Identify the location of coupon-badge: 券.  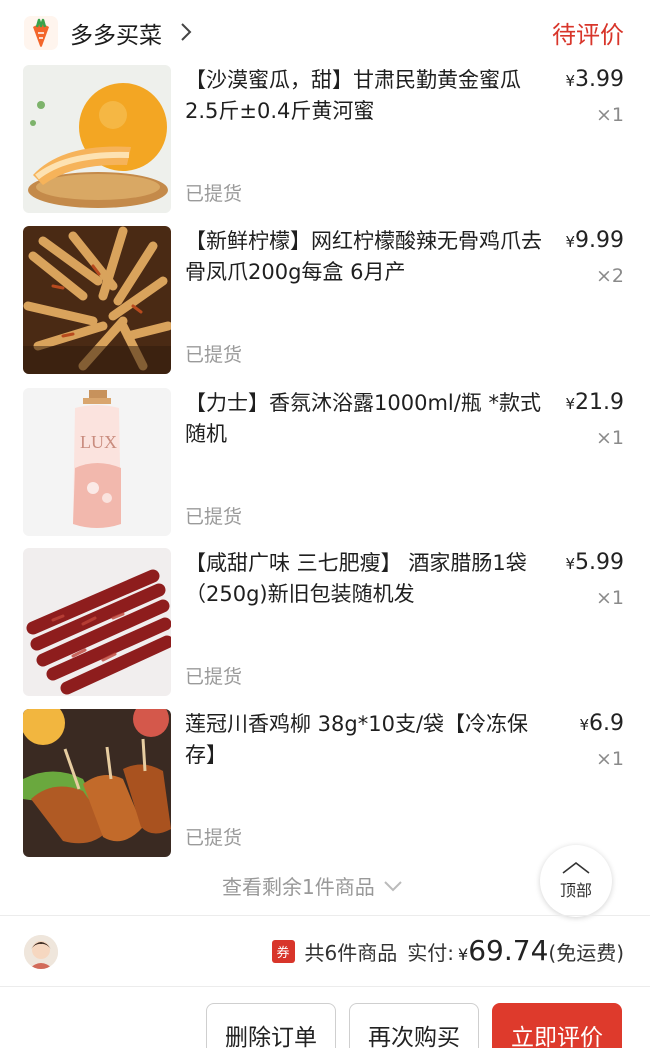
(283, 951).